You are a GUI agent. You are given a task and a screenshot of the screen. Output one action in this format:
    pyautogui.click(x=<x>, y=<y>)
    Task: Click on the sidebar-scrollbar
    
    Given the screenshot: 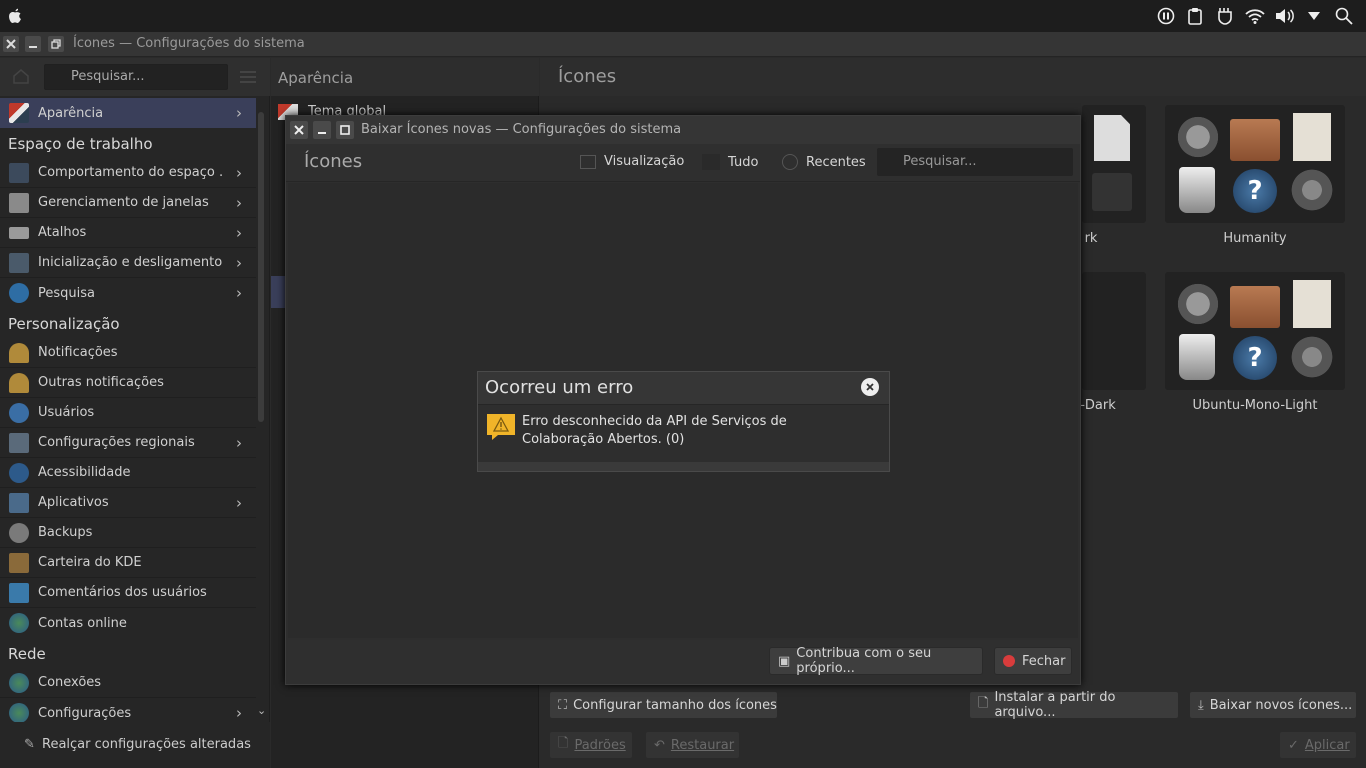 What is the action you would take?
    pyautogui.click(x=261, y=417)
    